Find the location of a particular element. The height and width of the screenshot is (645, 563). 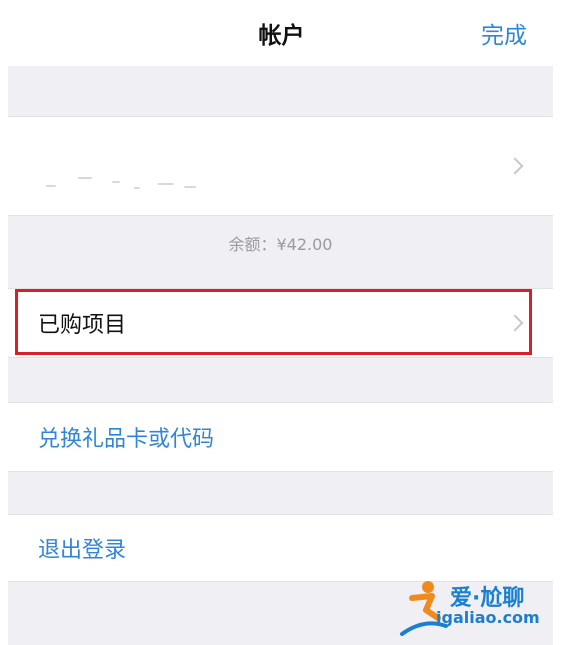

page-title: 帐户 is located at coordinates (281, 36).